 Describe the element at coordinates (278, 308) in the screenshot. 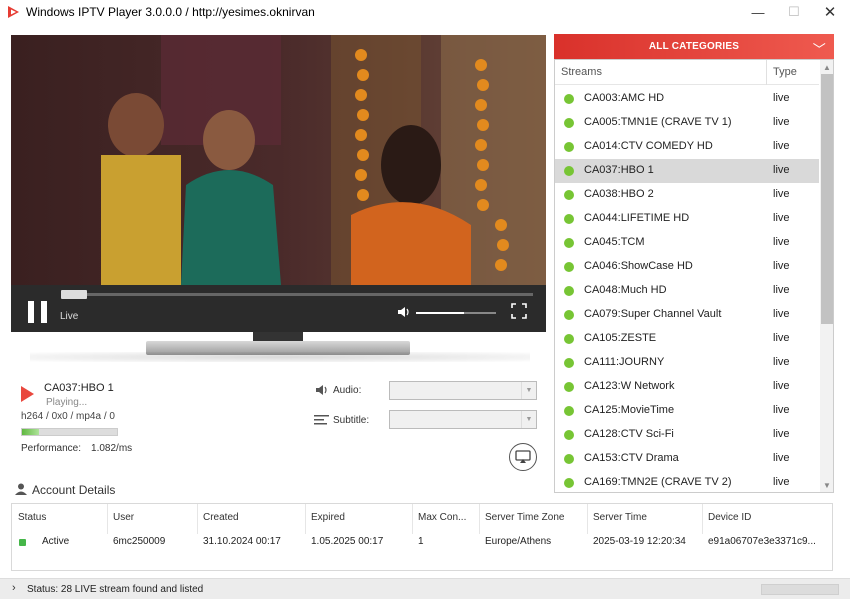

I see `player-controls: Live` at that location.